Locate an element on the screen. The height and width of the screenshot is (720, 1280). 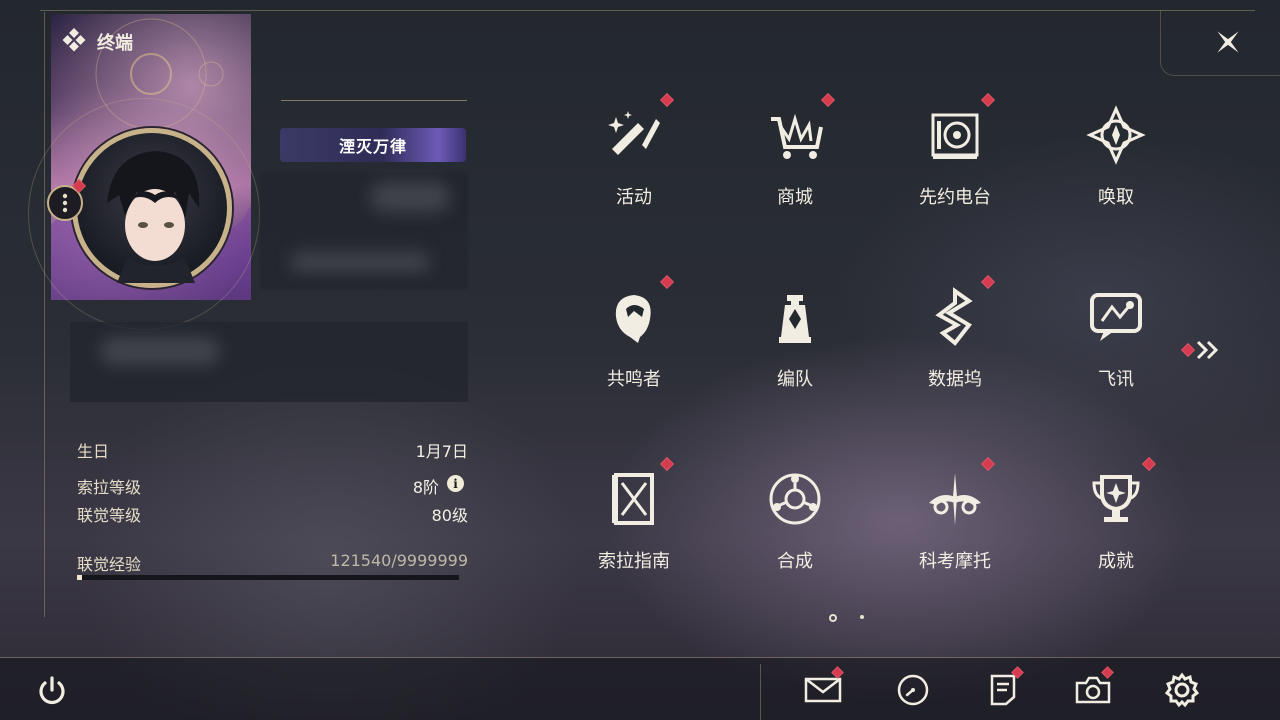
motorcycle-icon is located at coordinates (955, 499).